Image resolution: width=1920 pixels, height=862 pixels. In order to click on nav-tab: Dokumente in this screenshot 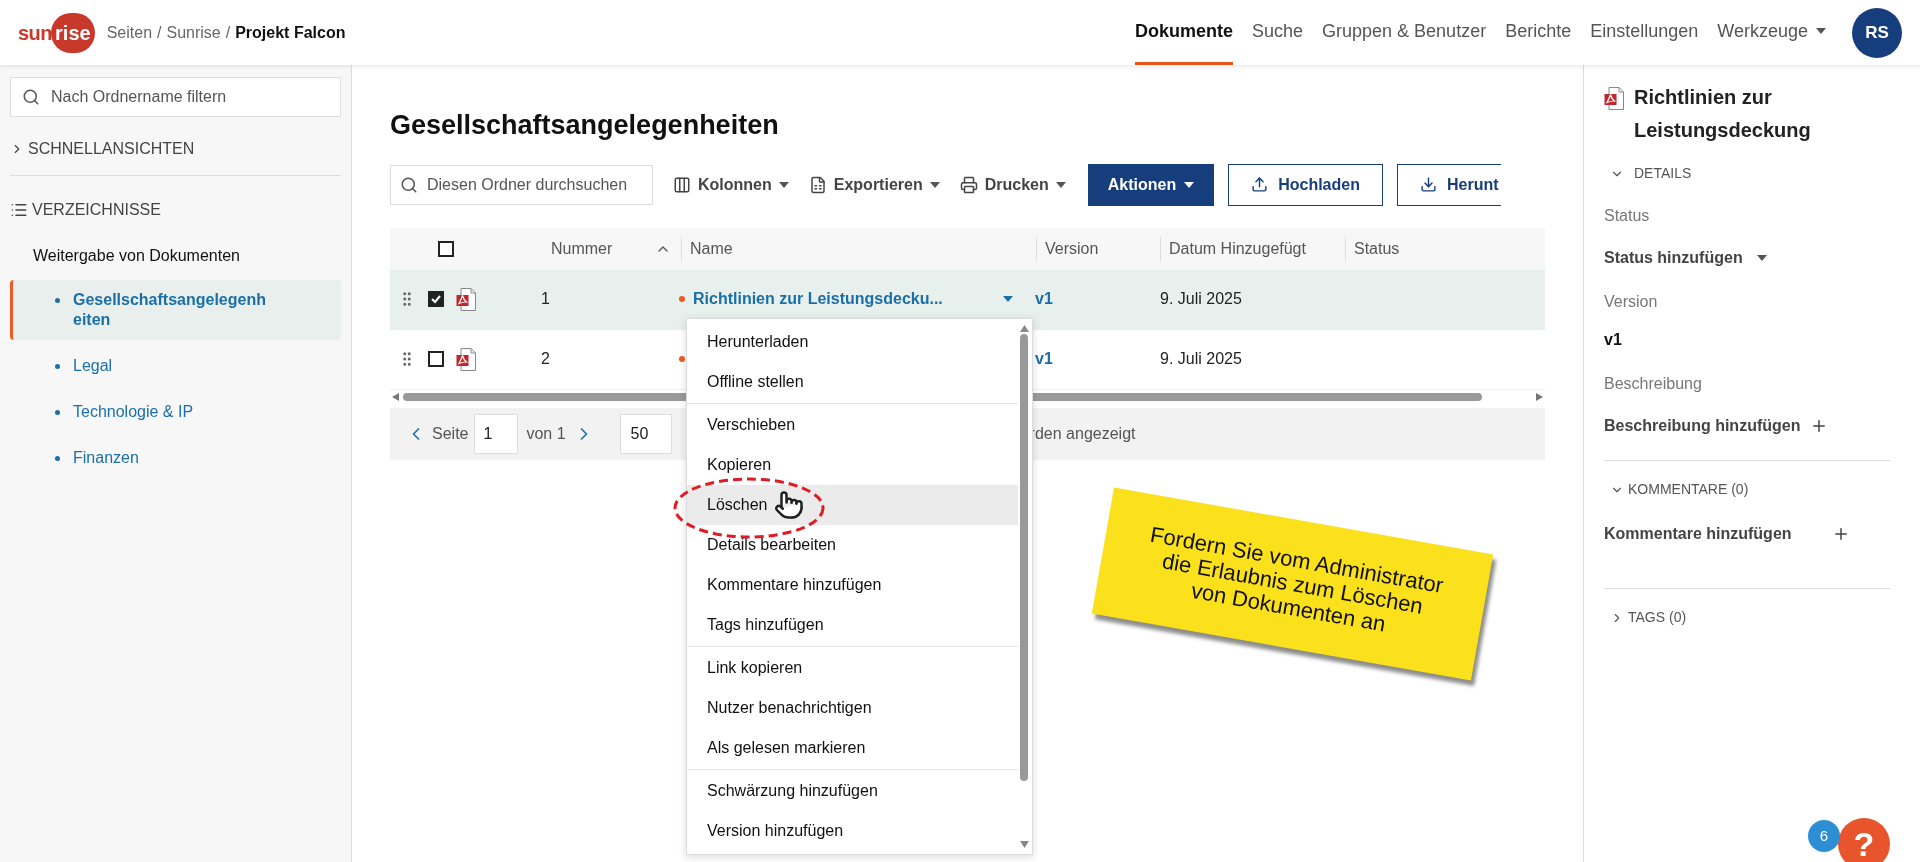, I will do `click(1183, 32)`.